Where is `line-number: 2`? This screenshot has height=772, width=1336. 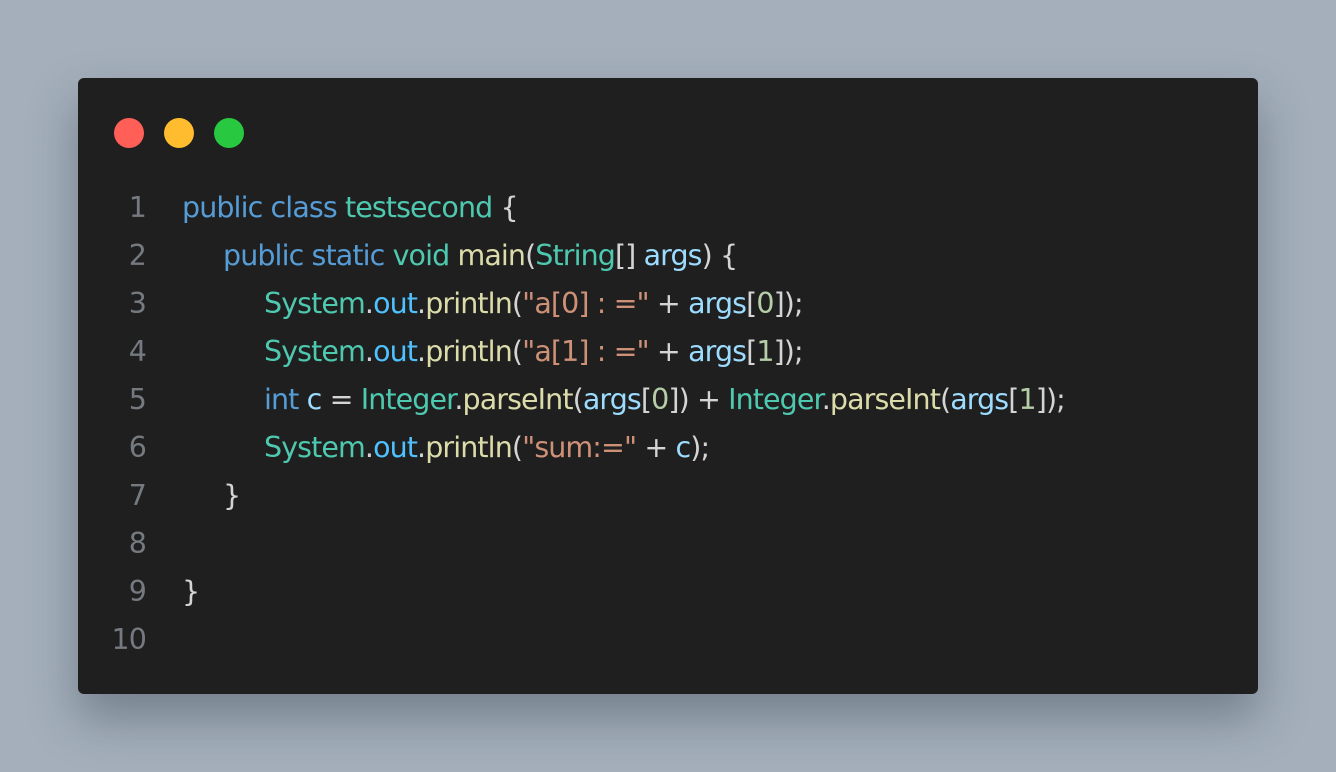 line-number: 2 is located at coordinates (137, 255).